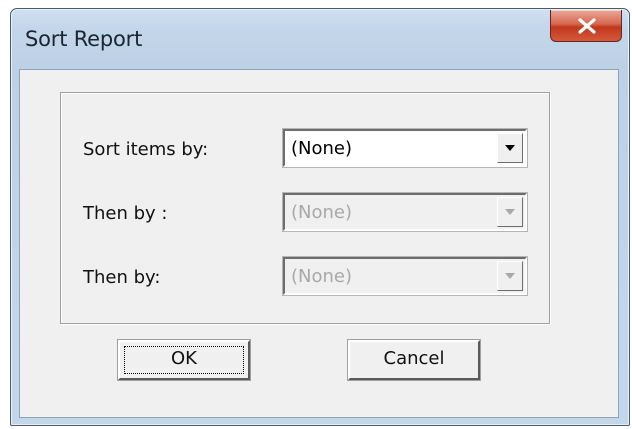  What do you see at coordinates (146, 149) in the screenshot?
I see `sort-items-by-label: Sort items by:` at bounding box center [146, 149].